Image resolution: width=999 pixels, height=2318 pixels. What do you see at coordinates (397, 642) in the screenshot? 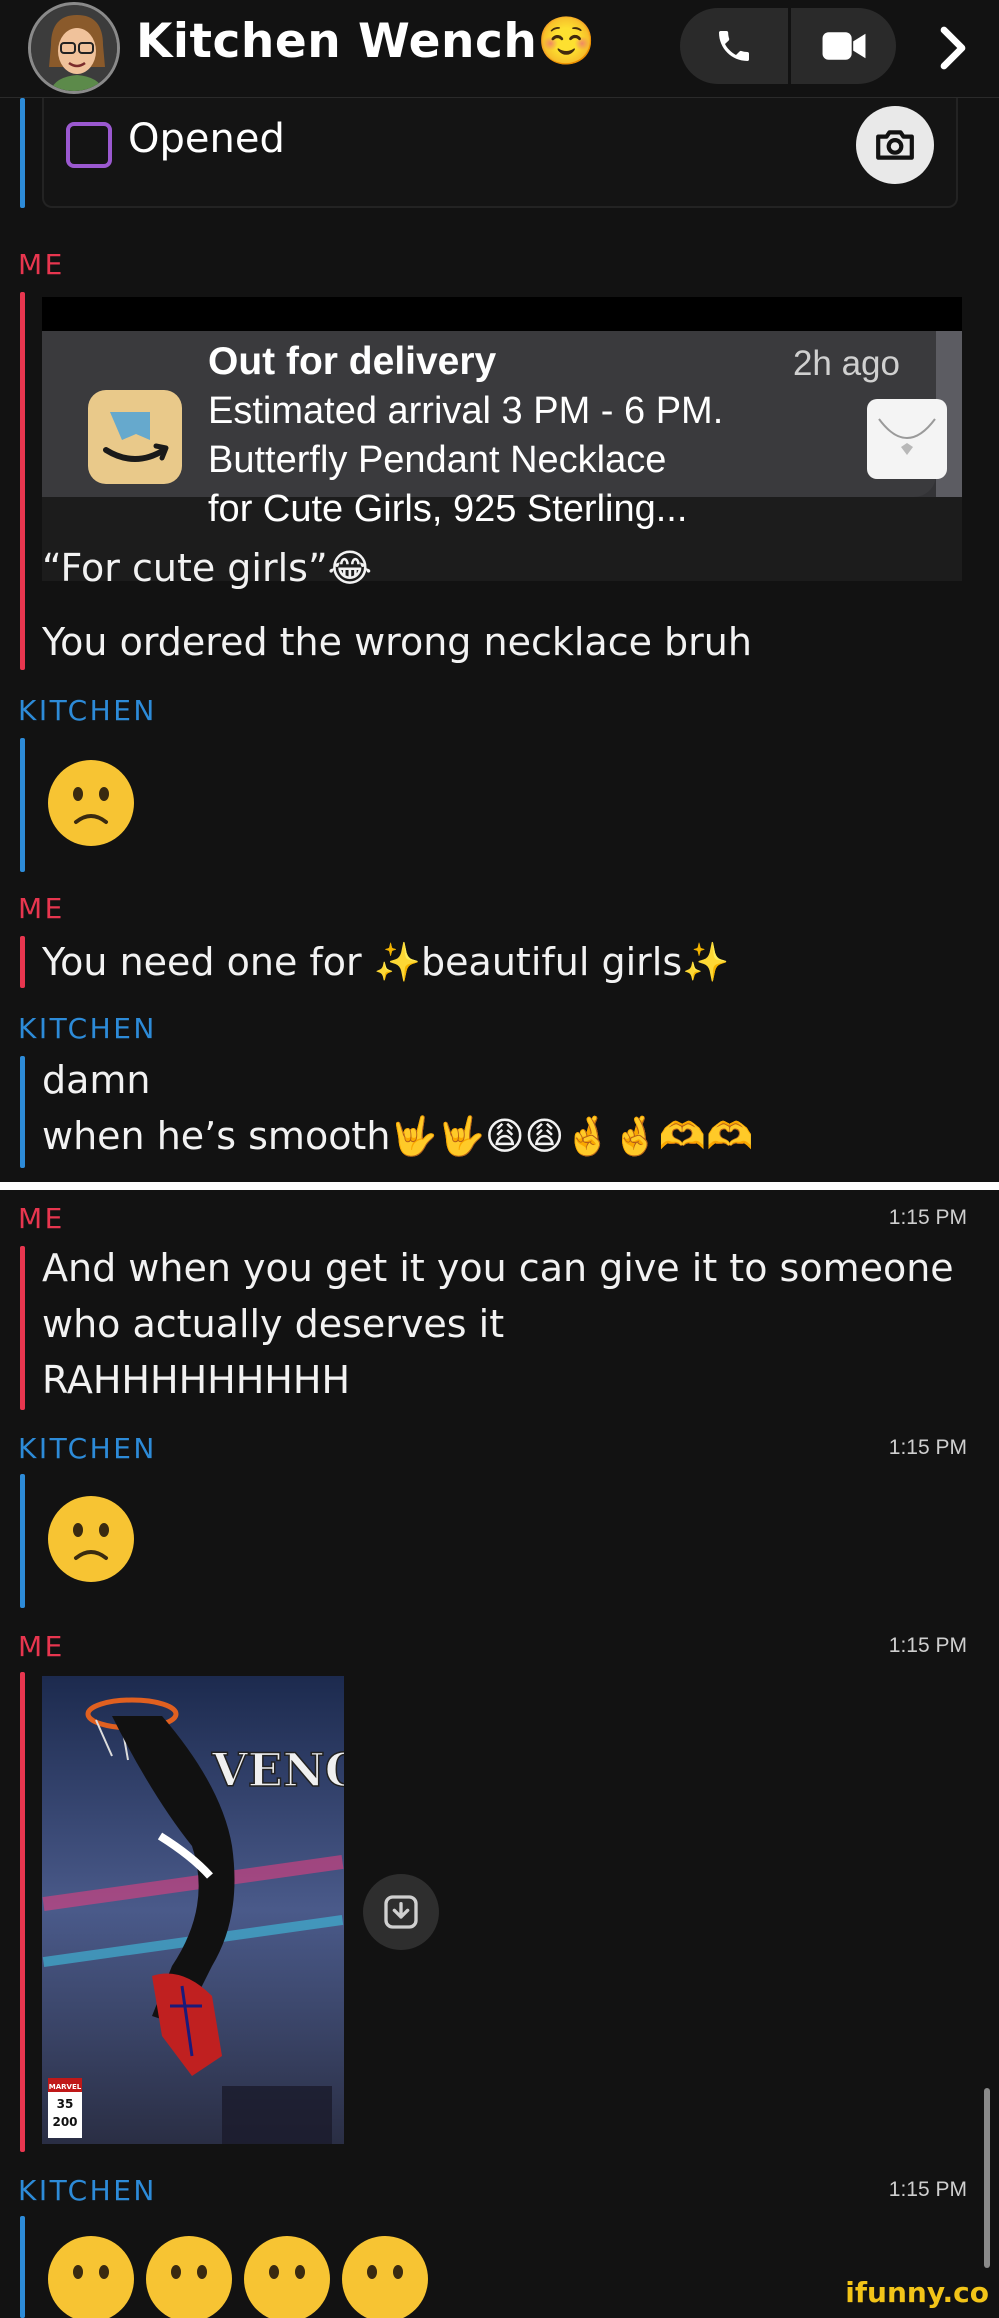
I see `message-text: You ordered the wrong necklace bruh` at bounding box center [397, 642].